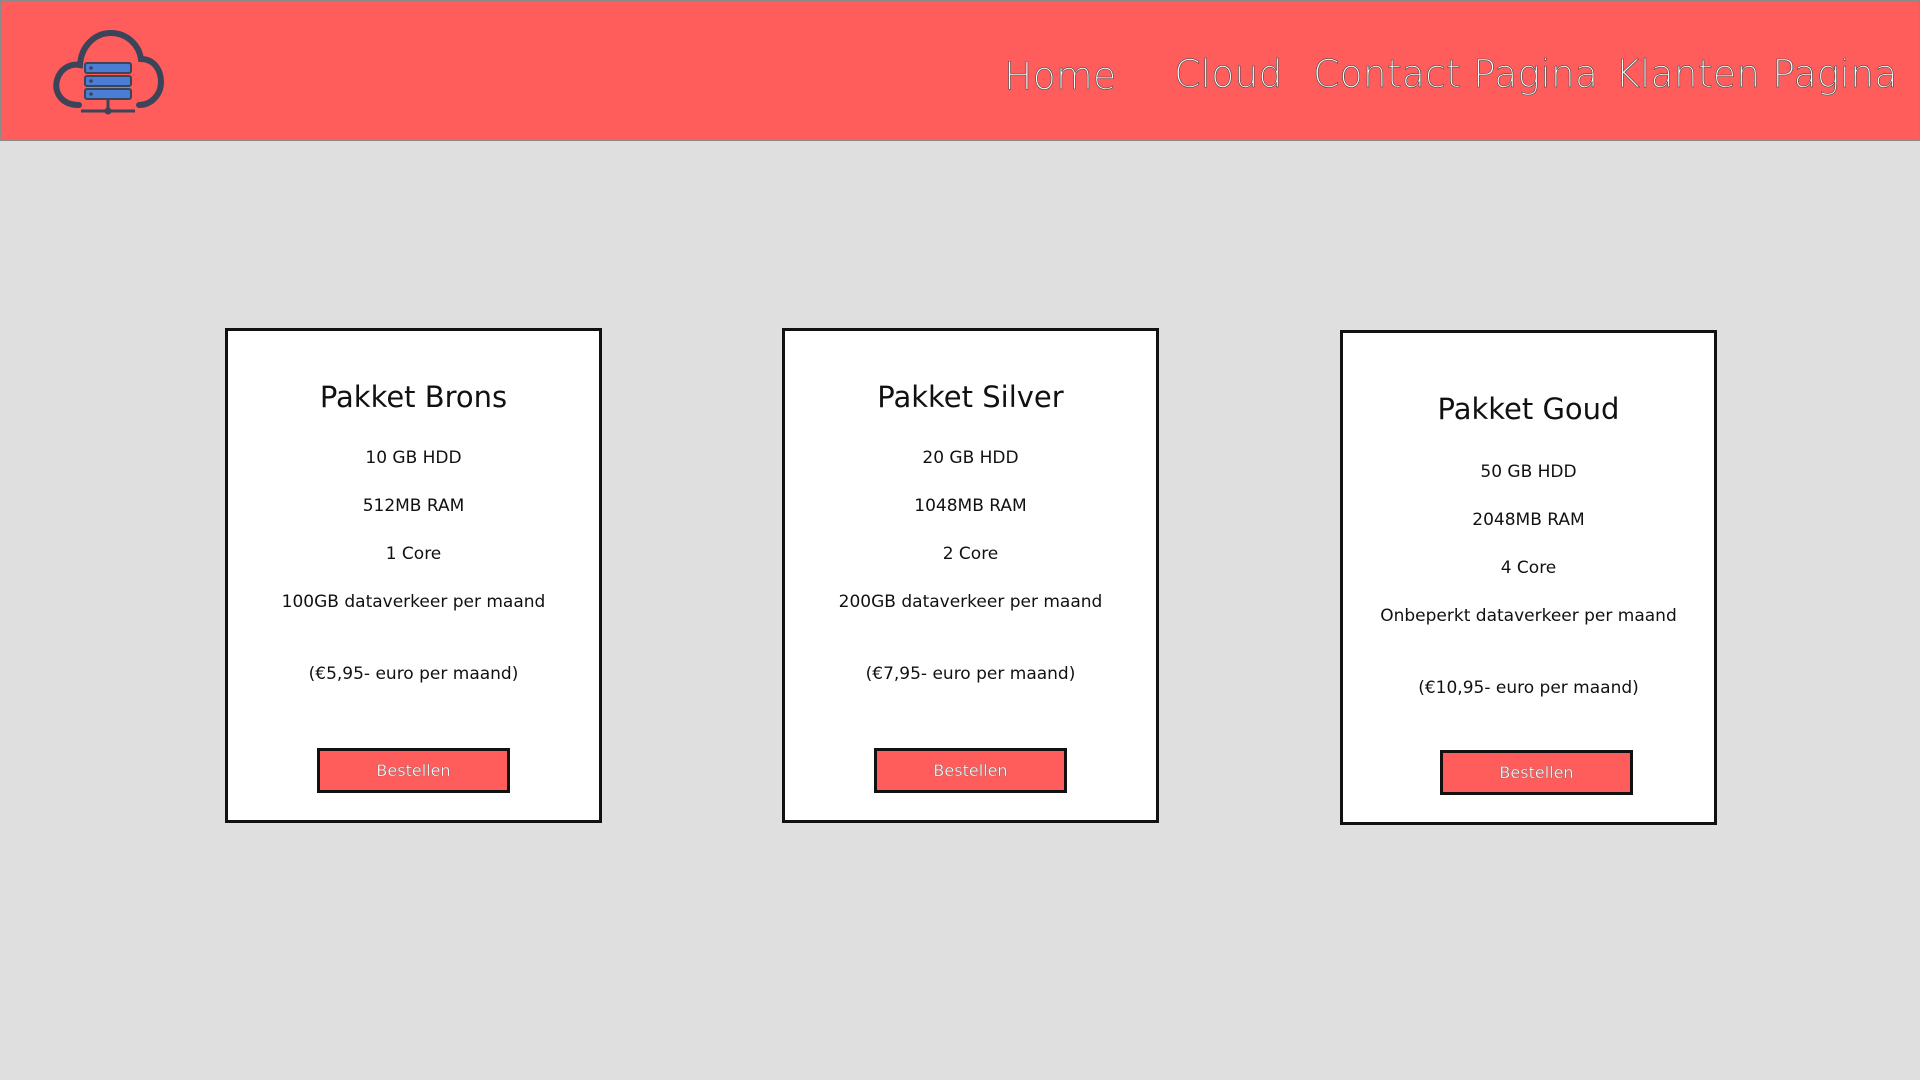 This screenshot has width=1920, height=1080. I want to click on nav-contact-pagina: Contact Pagina, so click(1456, 74).